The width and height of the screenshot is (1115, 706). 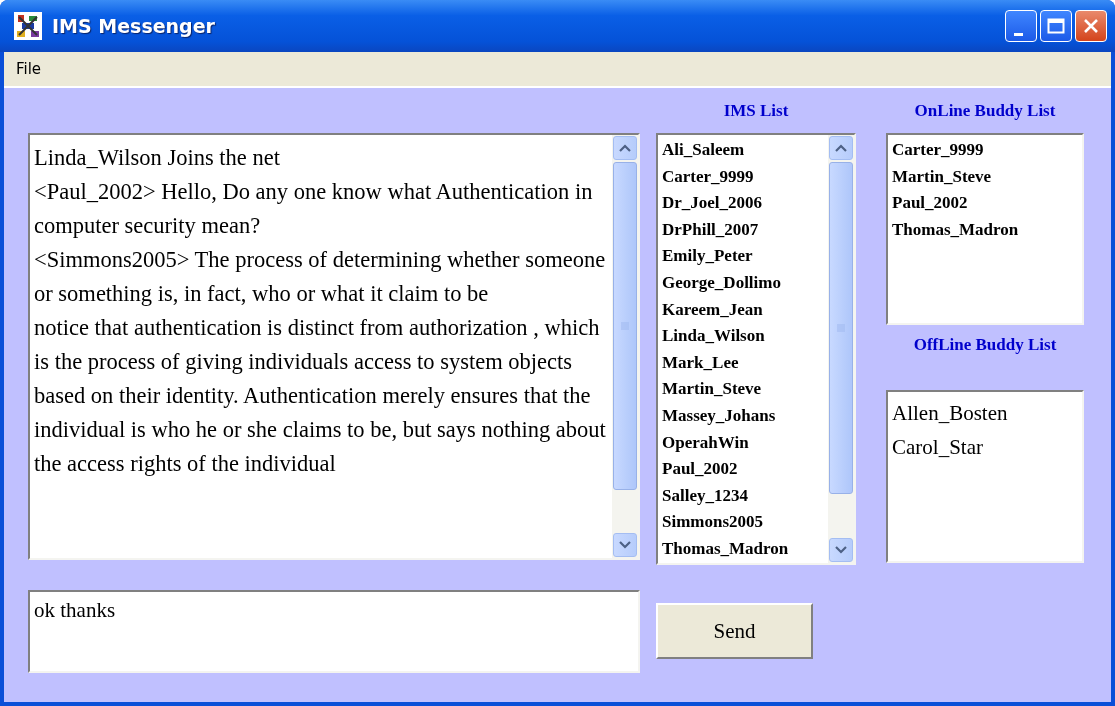 I want to click on close-button, so click(x=1091, y=26).